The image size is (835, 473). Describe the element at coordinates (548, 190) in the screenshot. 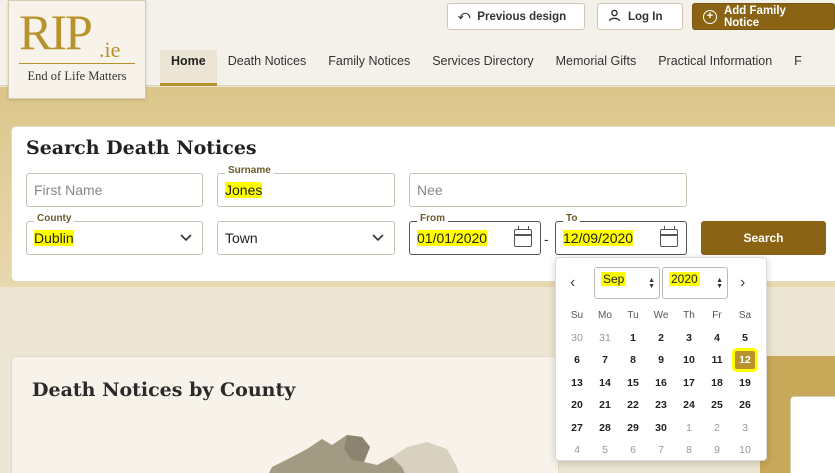

I see `nee-input: Nee` at that location.